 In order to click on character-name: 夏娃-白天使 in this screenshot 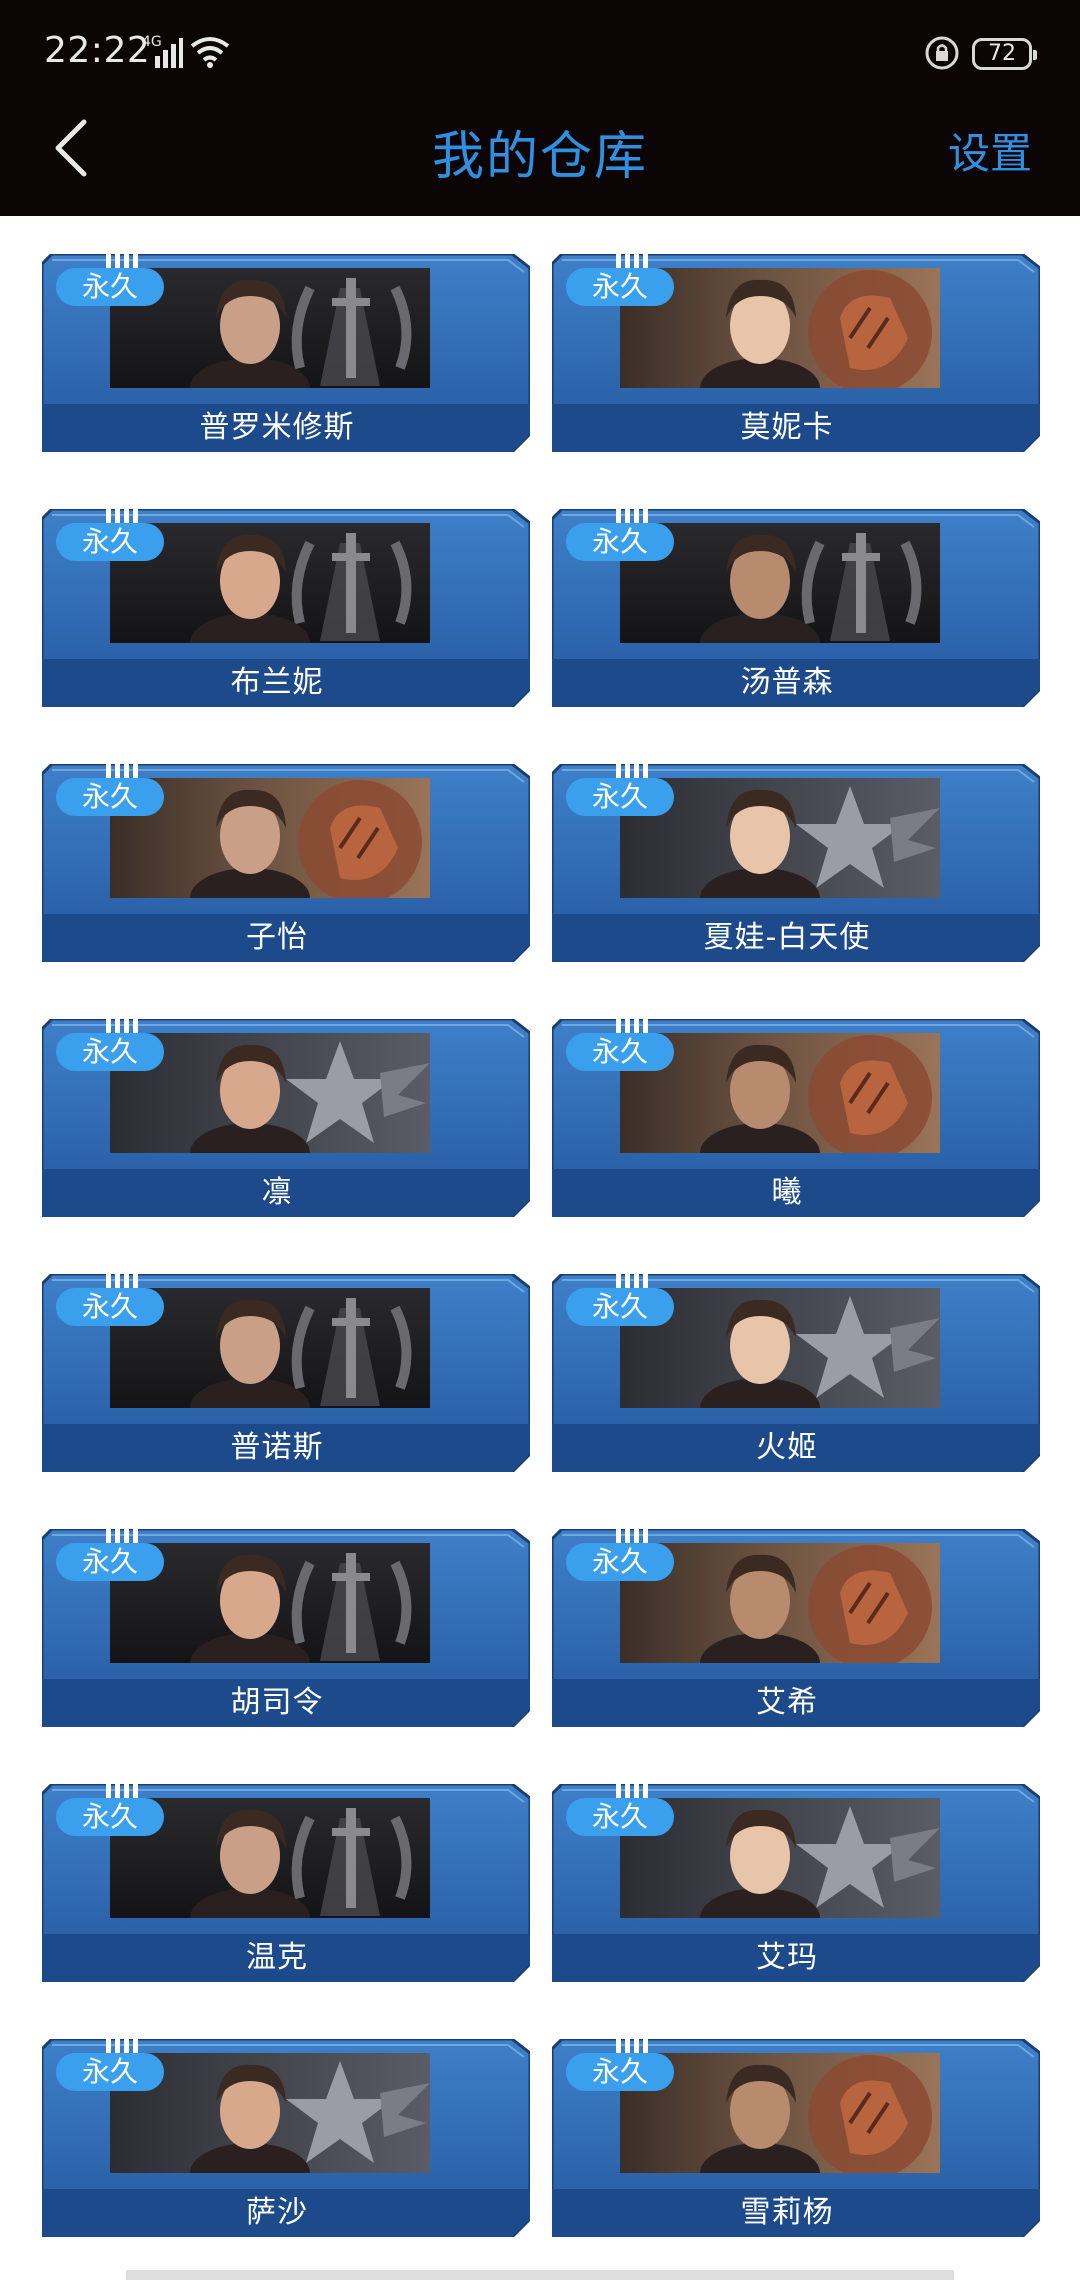, I will do `click(787, 937)`.